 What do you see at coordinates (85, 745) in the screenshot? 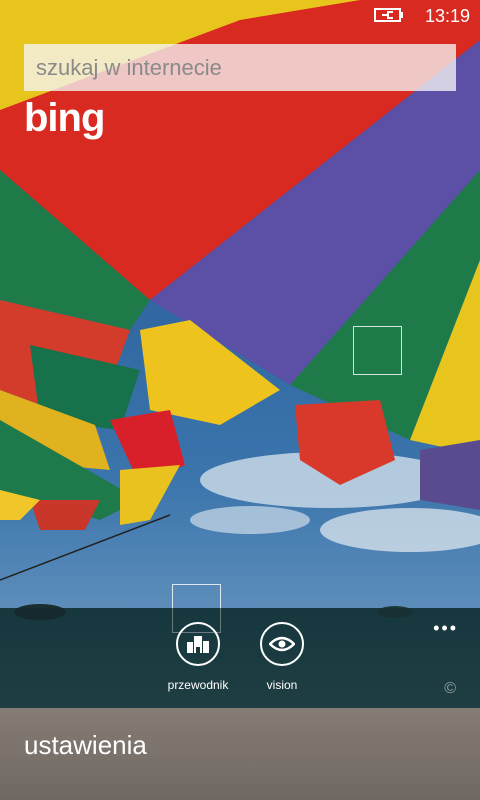
I see `settings-link: ustawienia` at bounding box center [85, 745].